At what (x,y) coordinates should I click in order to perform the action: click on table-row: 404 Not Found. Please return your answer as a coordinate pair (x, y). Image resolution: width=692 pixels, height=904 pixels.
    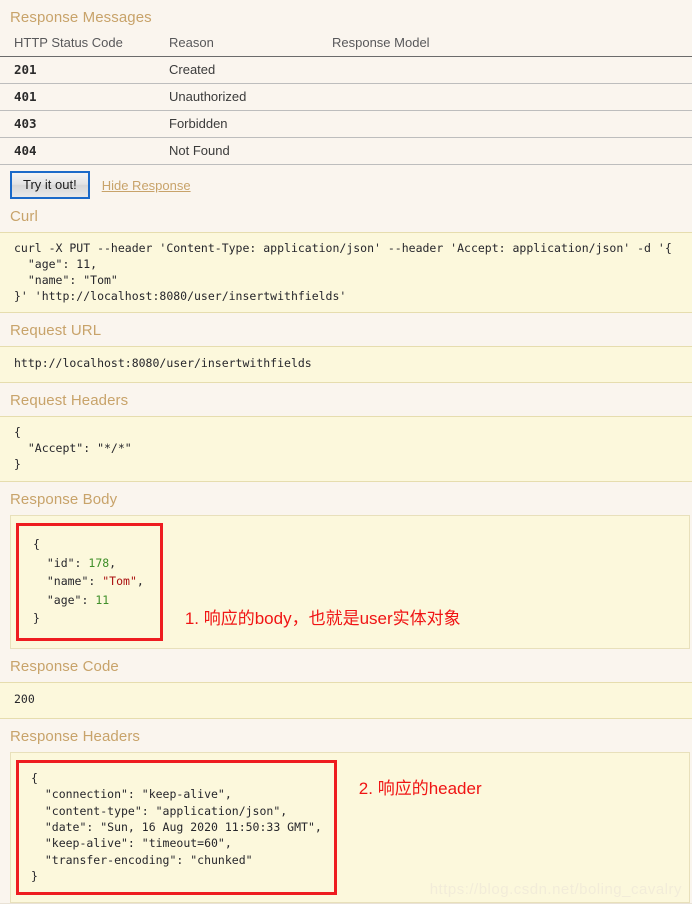
    Looking at the image, I should click on (346, 151).